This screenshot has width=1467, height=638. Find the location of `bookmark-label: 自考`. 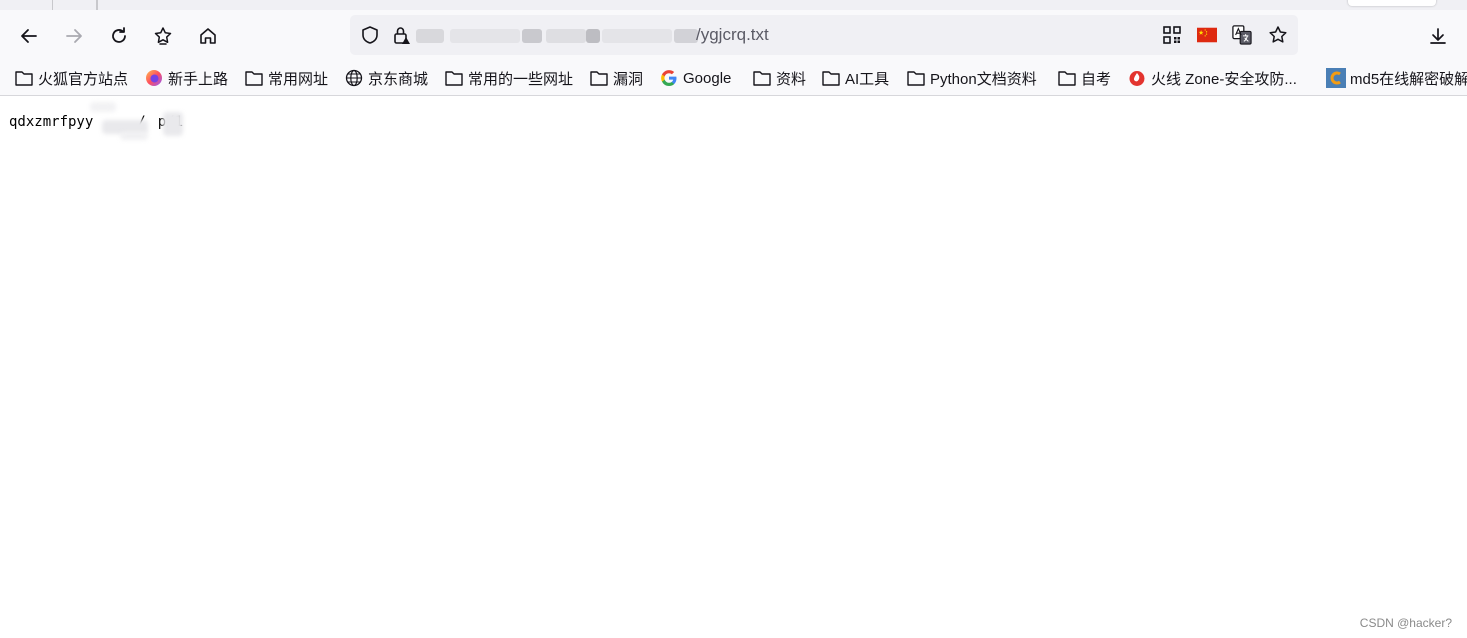

bookmark-label: 自考 is located at coordinates (1096, 79).